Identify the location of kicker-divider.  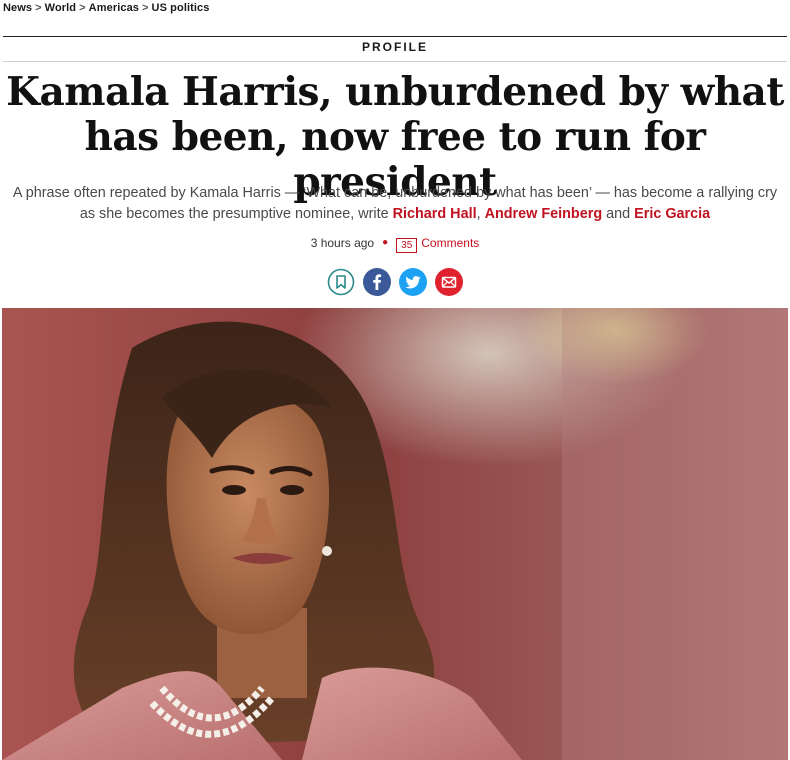
(395, 61).